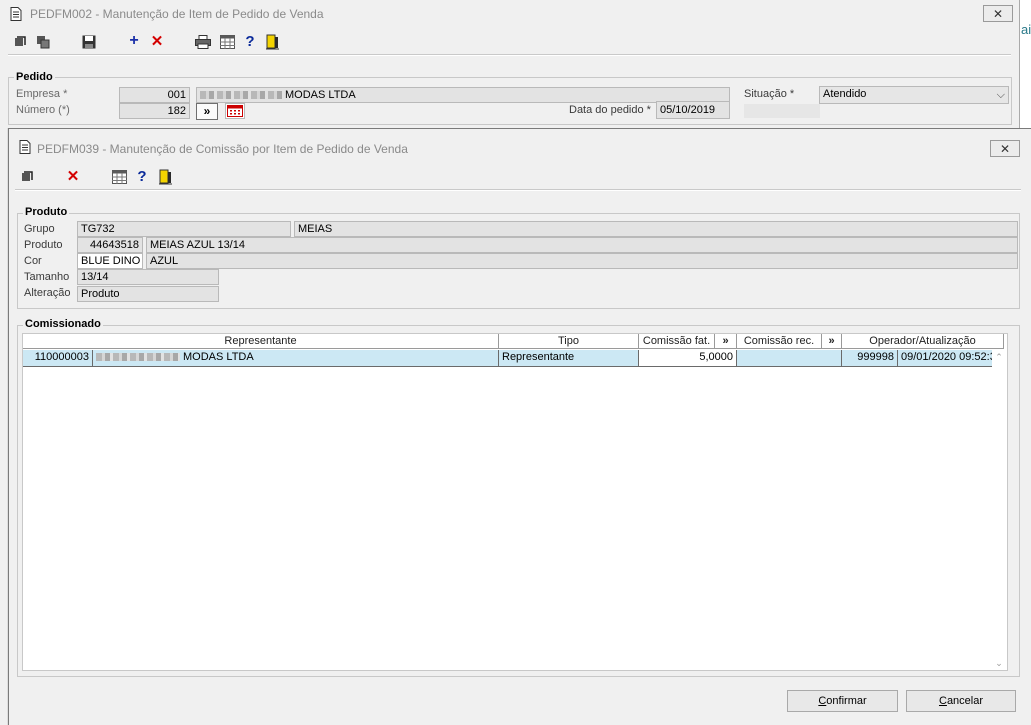  Describe the element at coordinates (845, 94) in the screenshot. I see `situacao-value: Atendido` at that location.